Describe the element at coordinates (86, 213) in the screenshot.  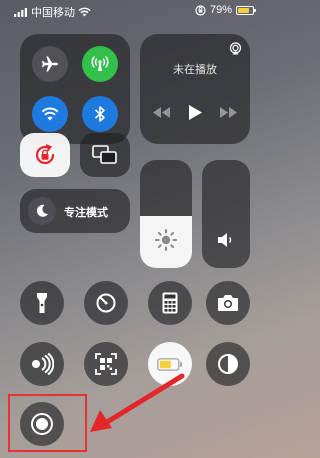
I see `focus-label: 专注模式` at that location.